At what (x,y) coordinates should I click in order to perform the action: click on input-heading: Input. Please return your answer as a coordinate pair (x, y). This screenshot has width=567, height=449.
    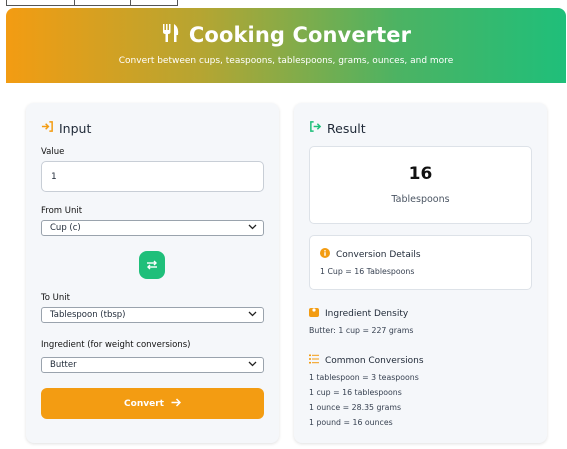
    Looking at the image, I should click on (66, 128).